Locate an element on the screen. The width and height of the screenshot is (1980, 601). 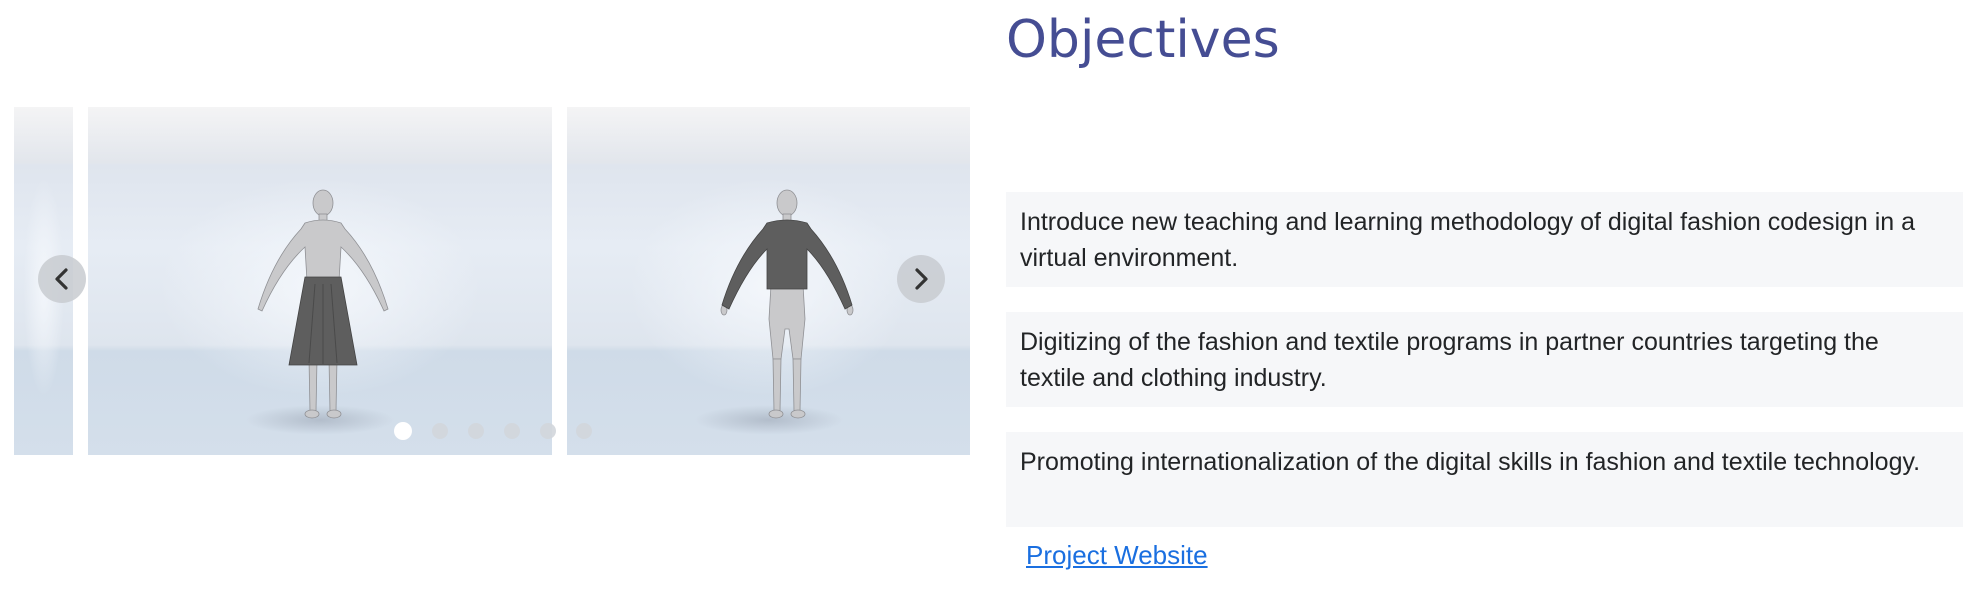
chevron-left-icon is located at coordinates (61, 279).